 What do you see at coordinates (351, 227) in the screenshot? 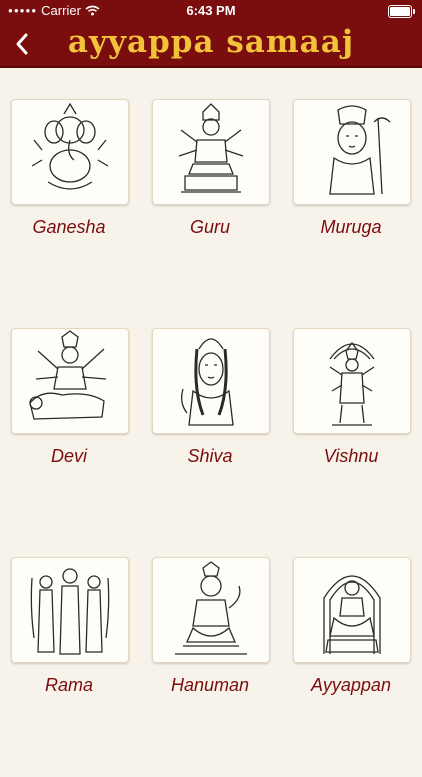
I see `deity-label: Muruga` at bounding box center [351, 227].